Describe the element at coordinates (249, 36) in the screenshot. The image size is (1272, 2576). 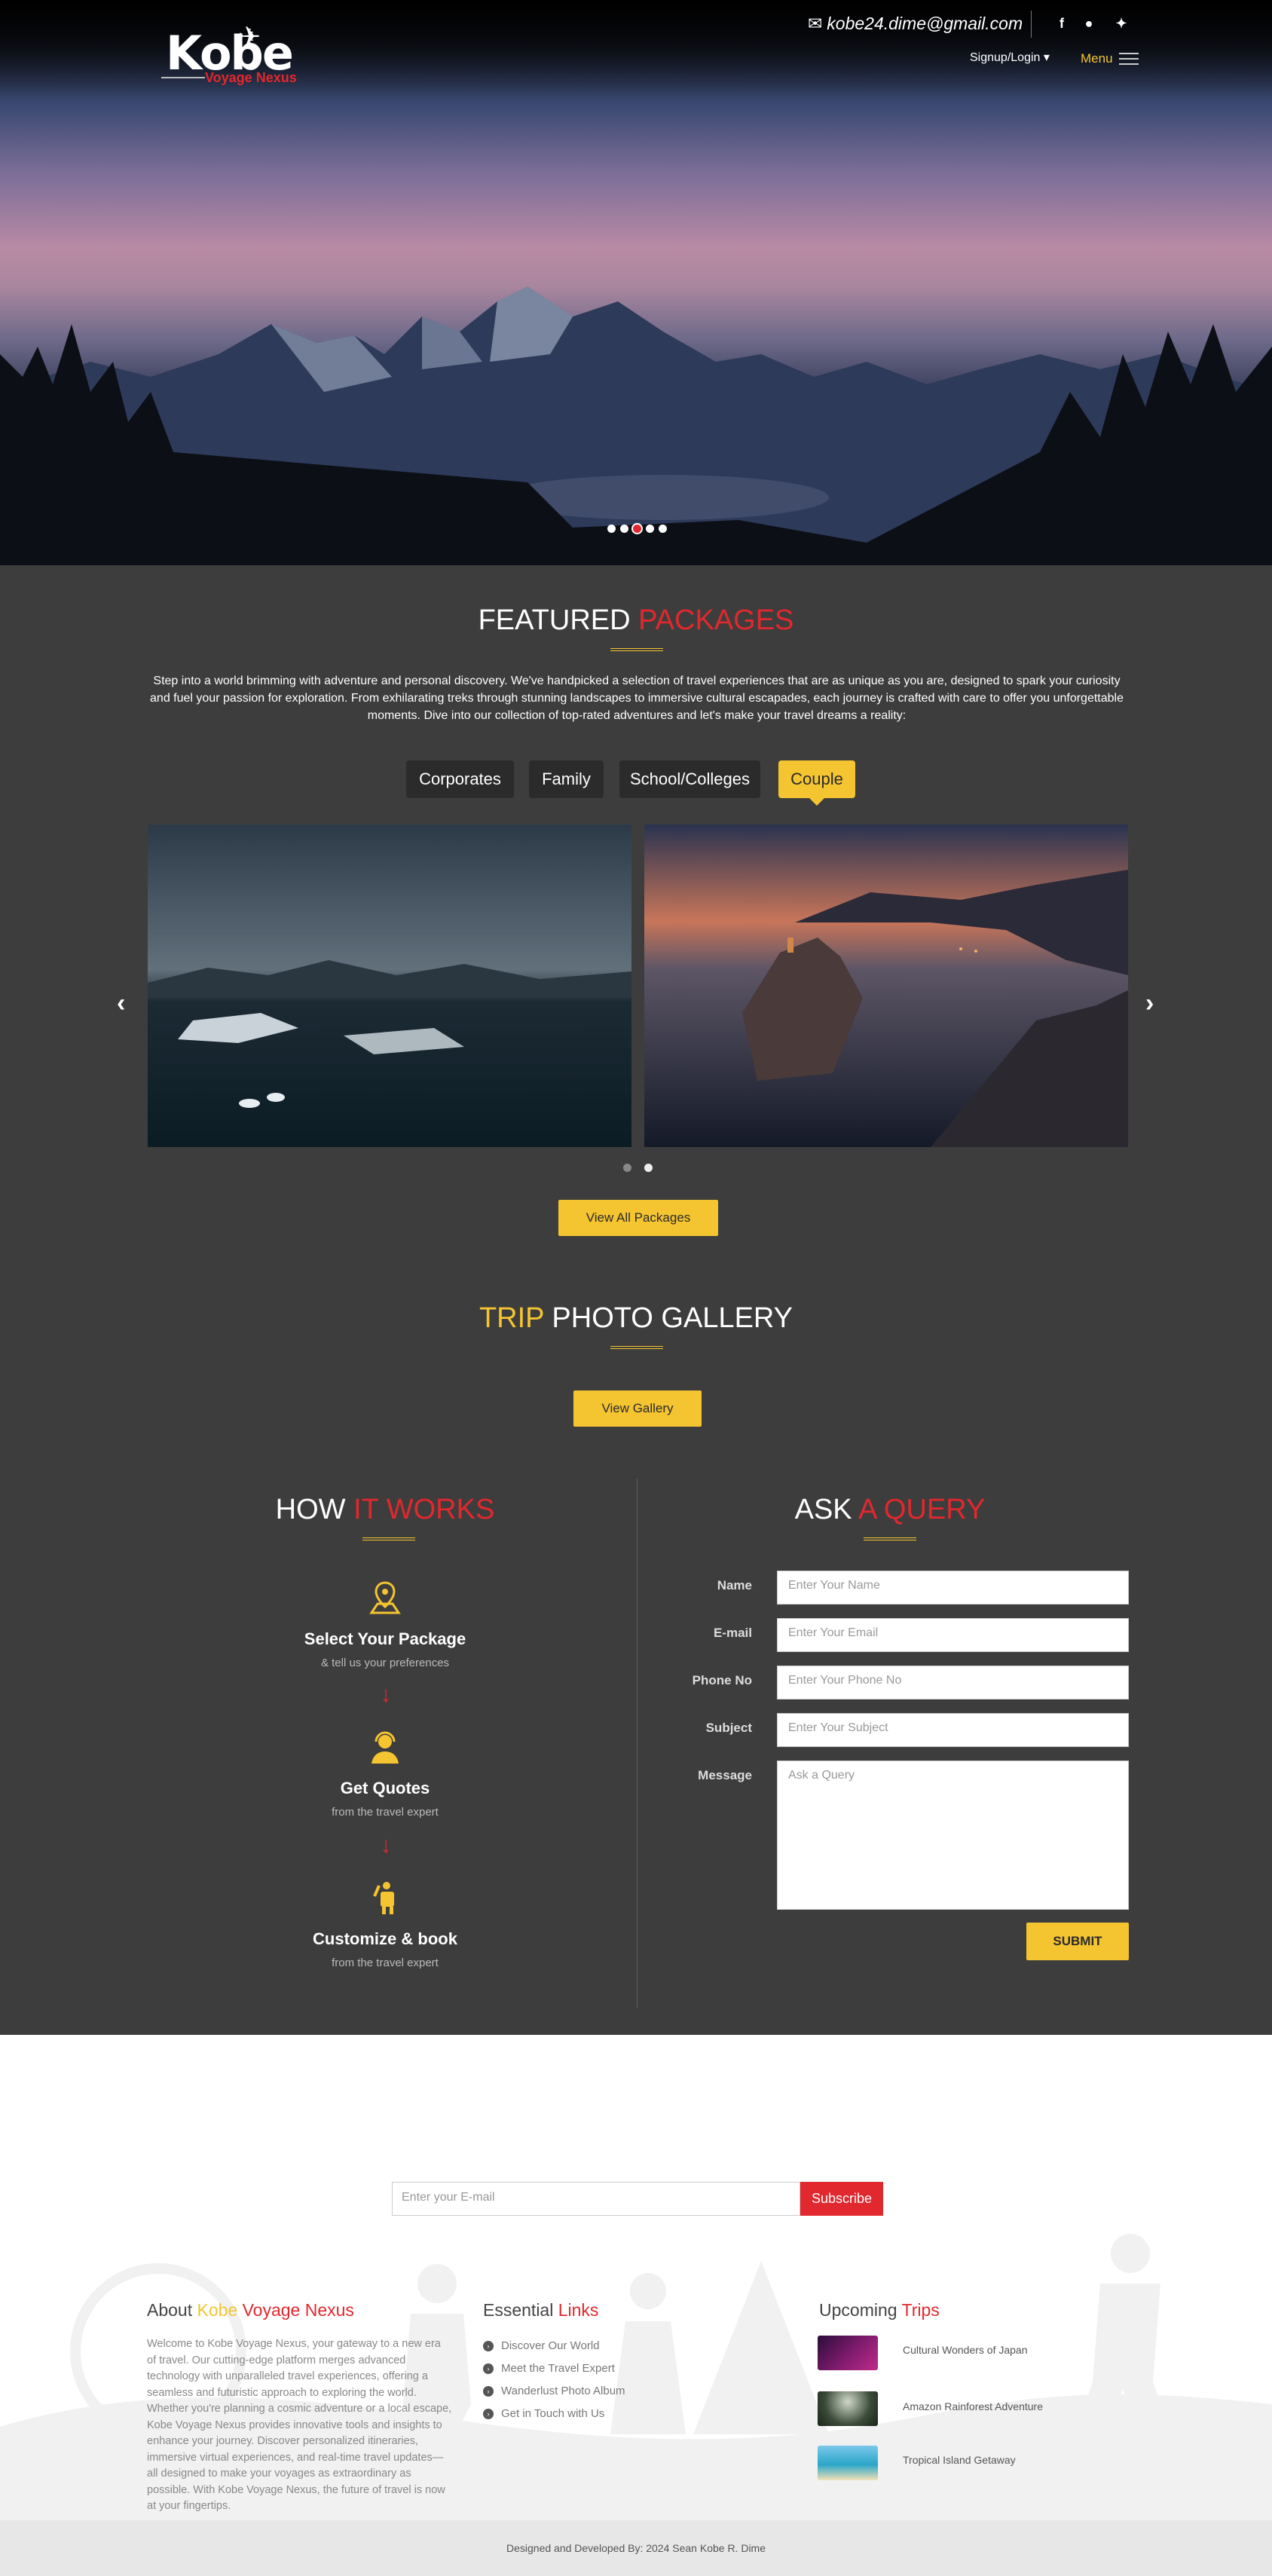
I see `airplane-icon: ✈` at that location.